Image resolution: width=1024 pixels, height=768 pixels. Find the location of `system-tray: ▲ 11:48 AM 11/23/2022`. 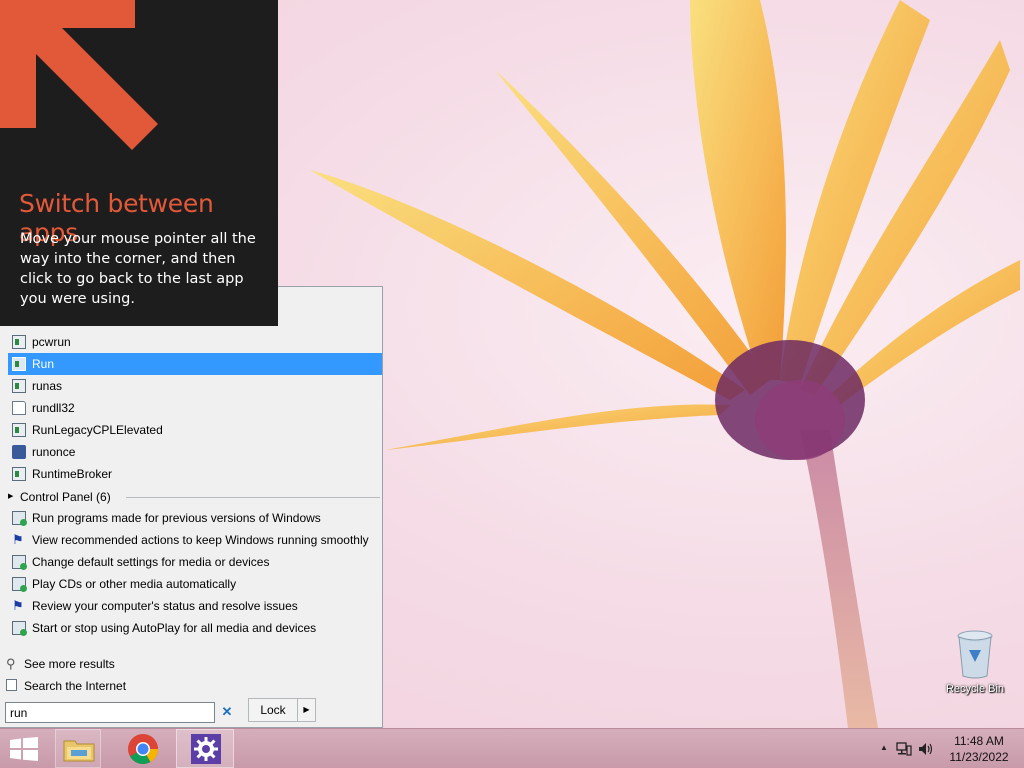

system-tray: ▲ 11:48 AM 11/23/2022 is located at coordinates (944, 748).